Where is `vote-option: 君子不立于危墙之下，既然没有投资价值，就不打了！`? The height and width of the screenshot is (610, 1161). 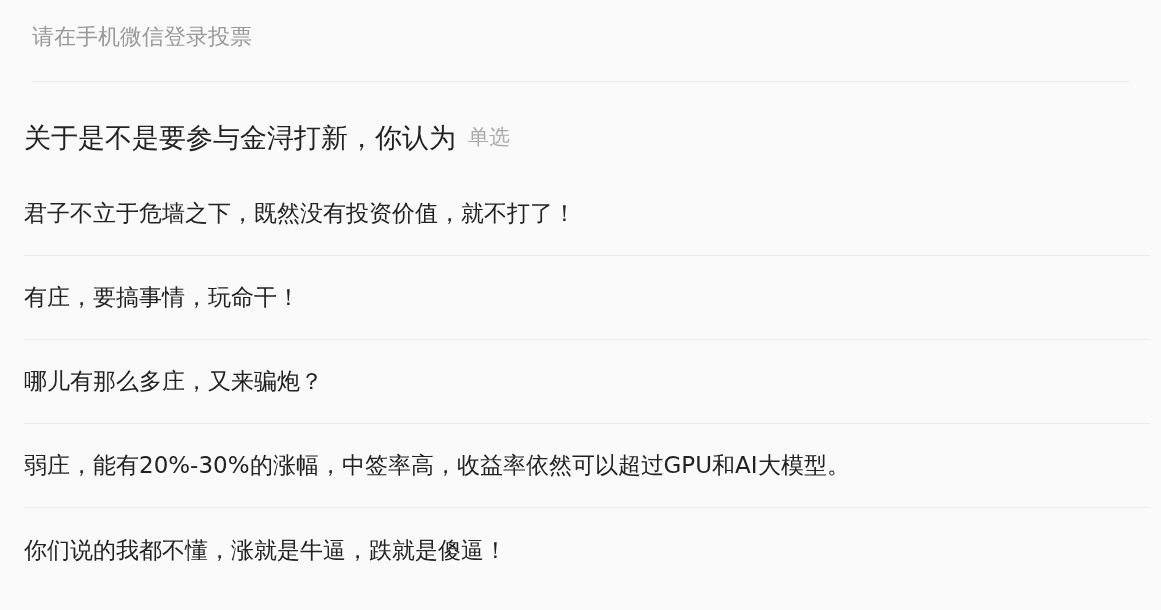 vote-option: 君子不立于危墙之下，既然没有投资价值，就不打了！ is located at coordinates (587, 214).